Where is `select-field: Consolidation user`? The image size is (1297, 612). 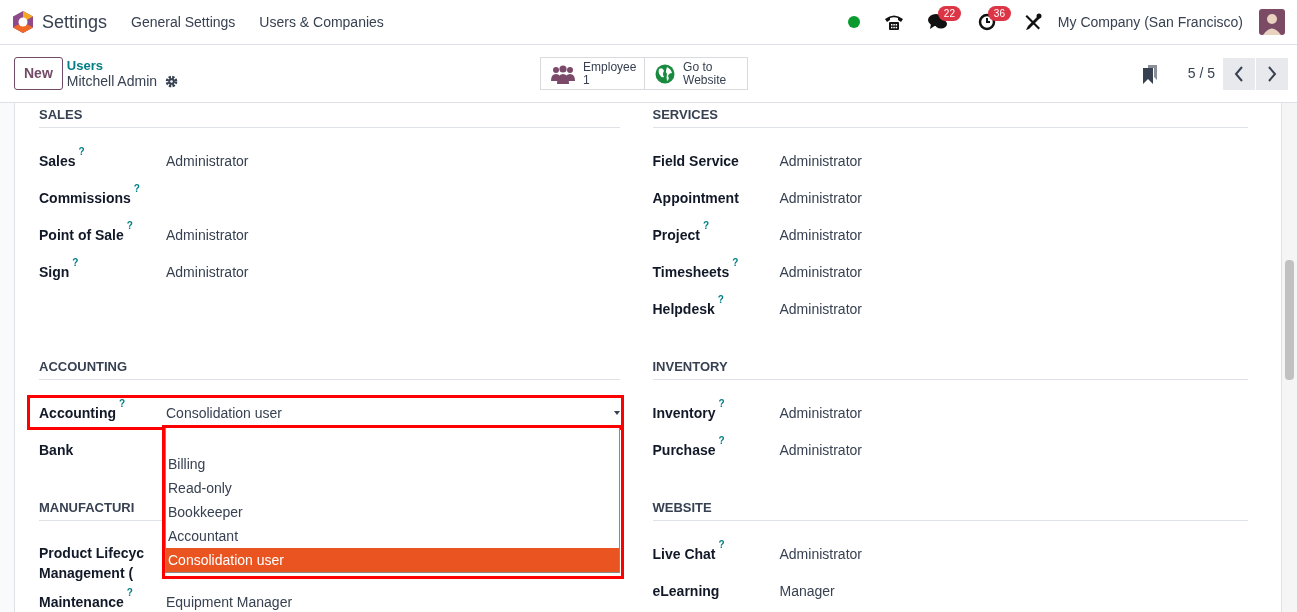
select-field: Consolidation user is located at coordinates (391, 413).